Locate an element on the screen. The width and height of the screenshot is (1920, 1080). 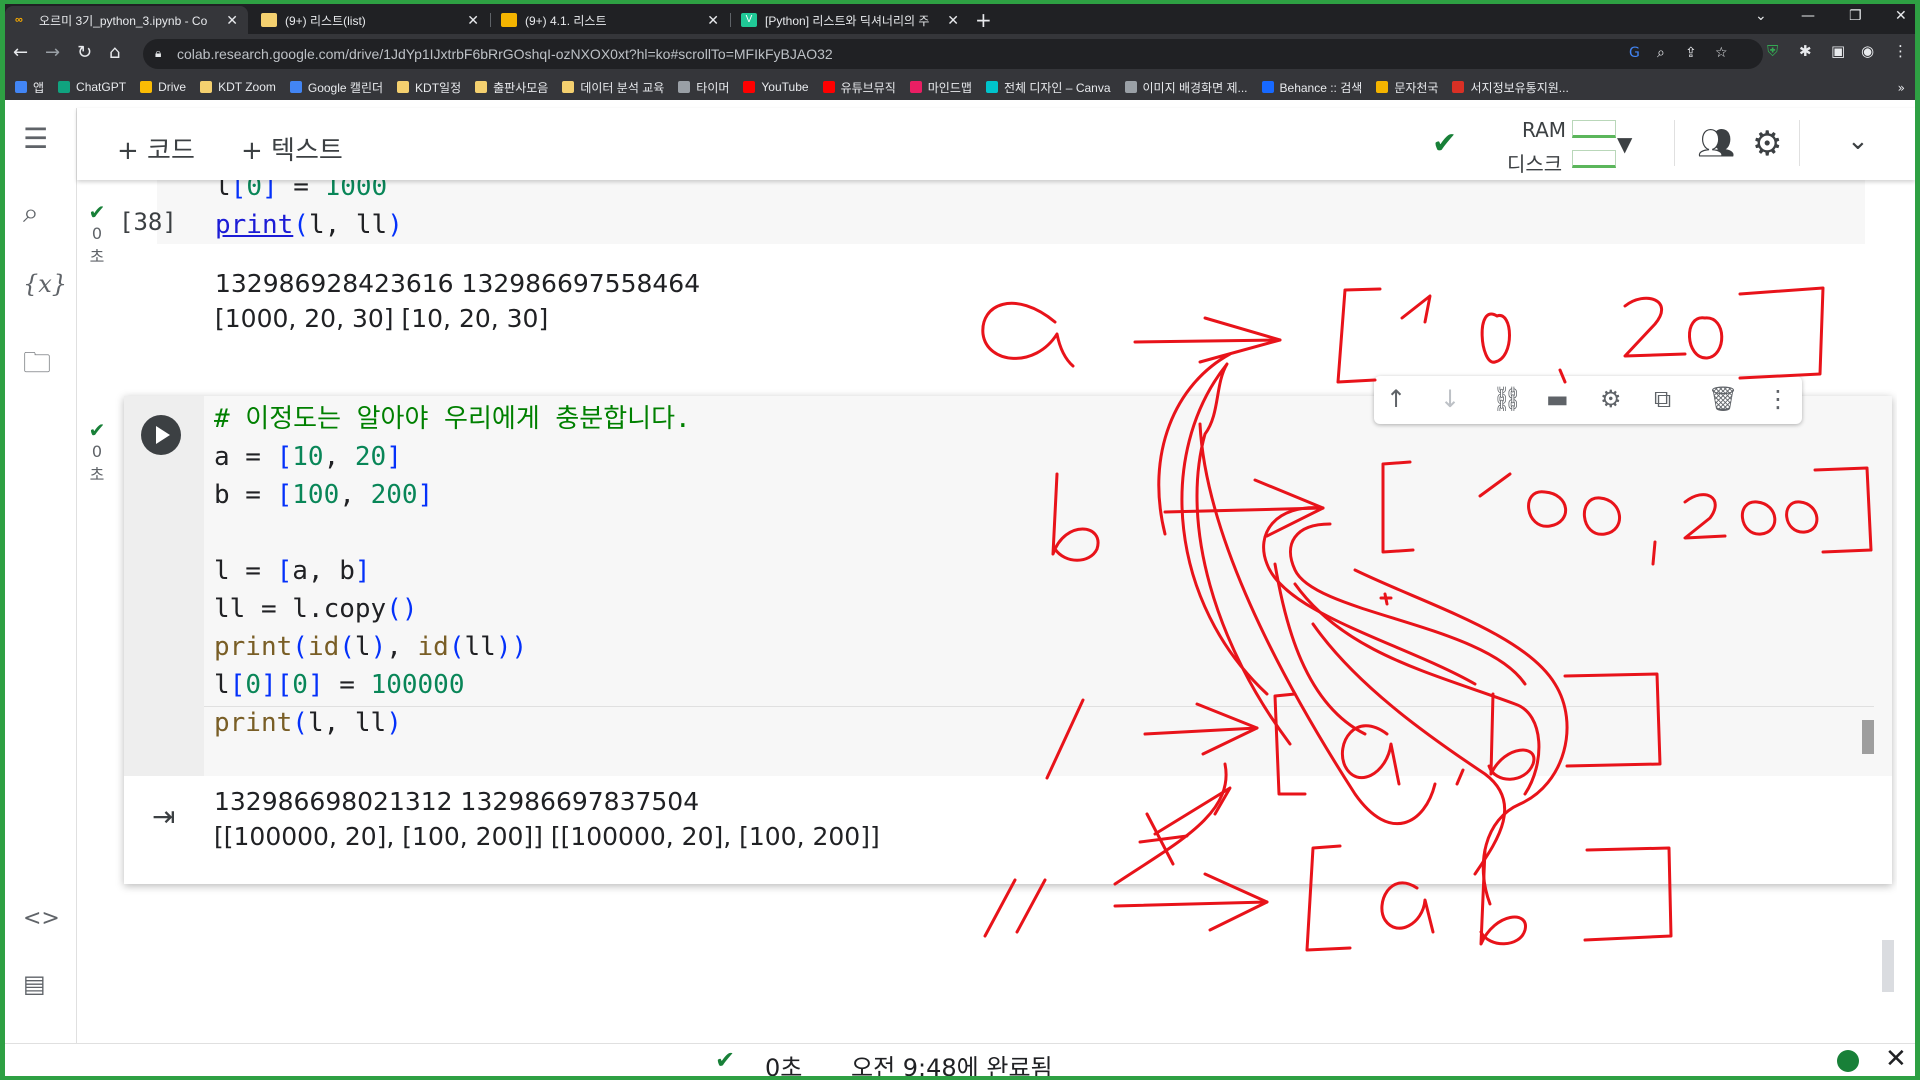
bookmark-item: YouTube is located at coordinates (776, 87).